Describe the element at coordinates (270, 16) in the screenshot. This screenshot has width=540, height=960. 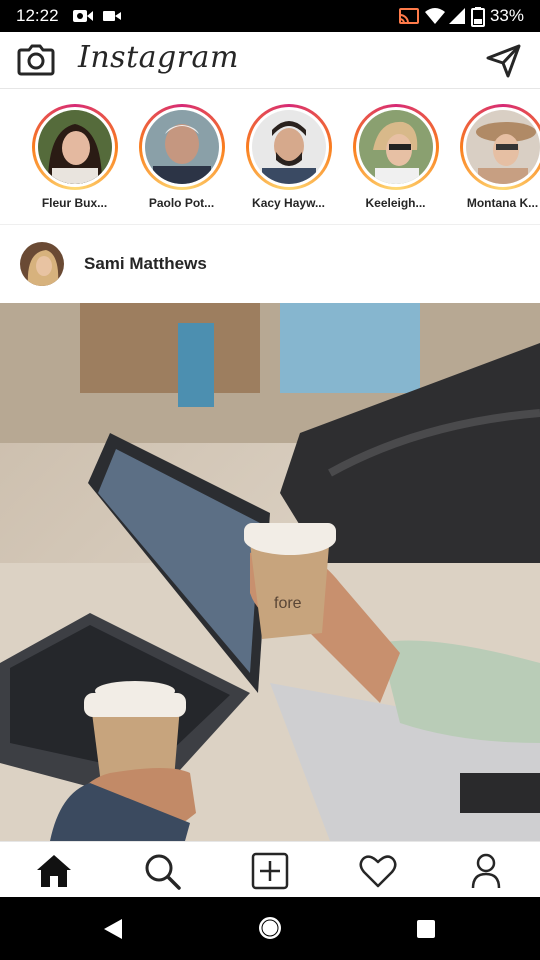
I see `status-bar: 12:22 33%` at that location.